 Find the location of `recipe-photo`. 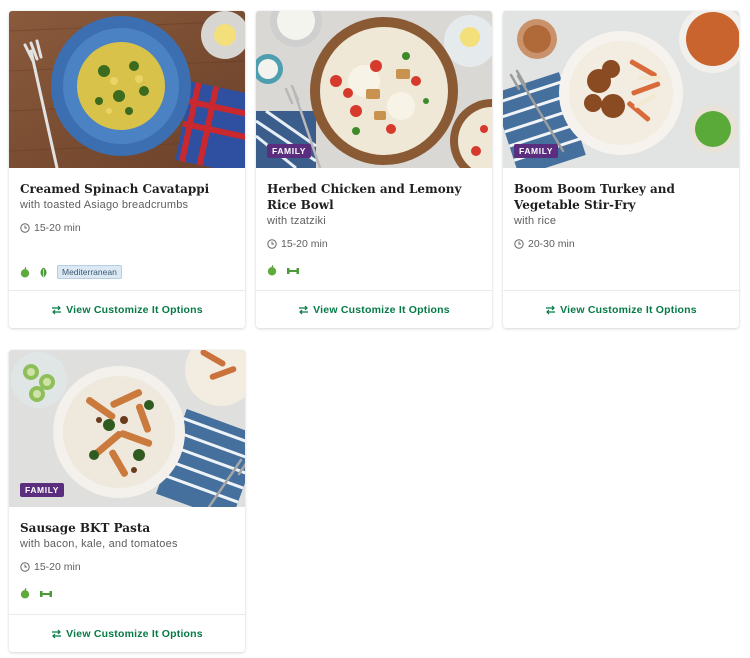

recipe-photo is located at coordinates (127, 89).